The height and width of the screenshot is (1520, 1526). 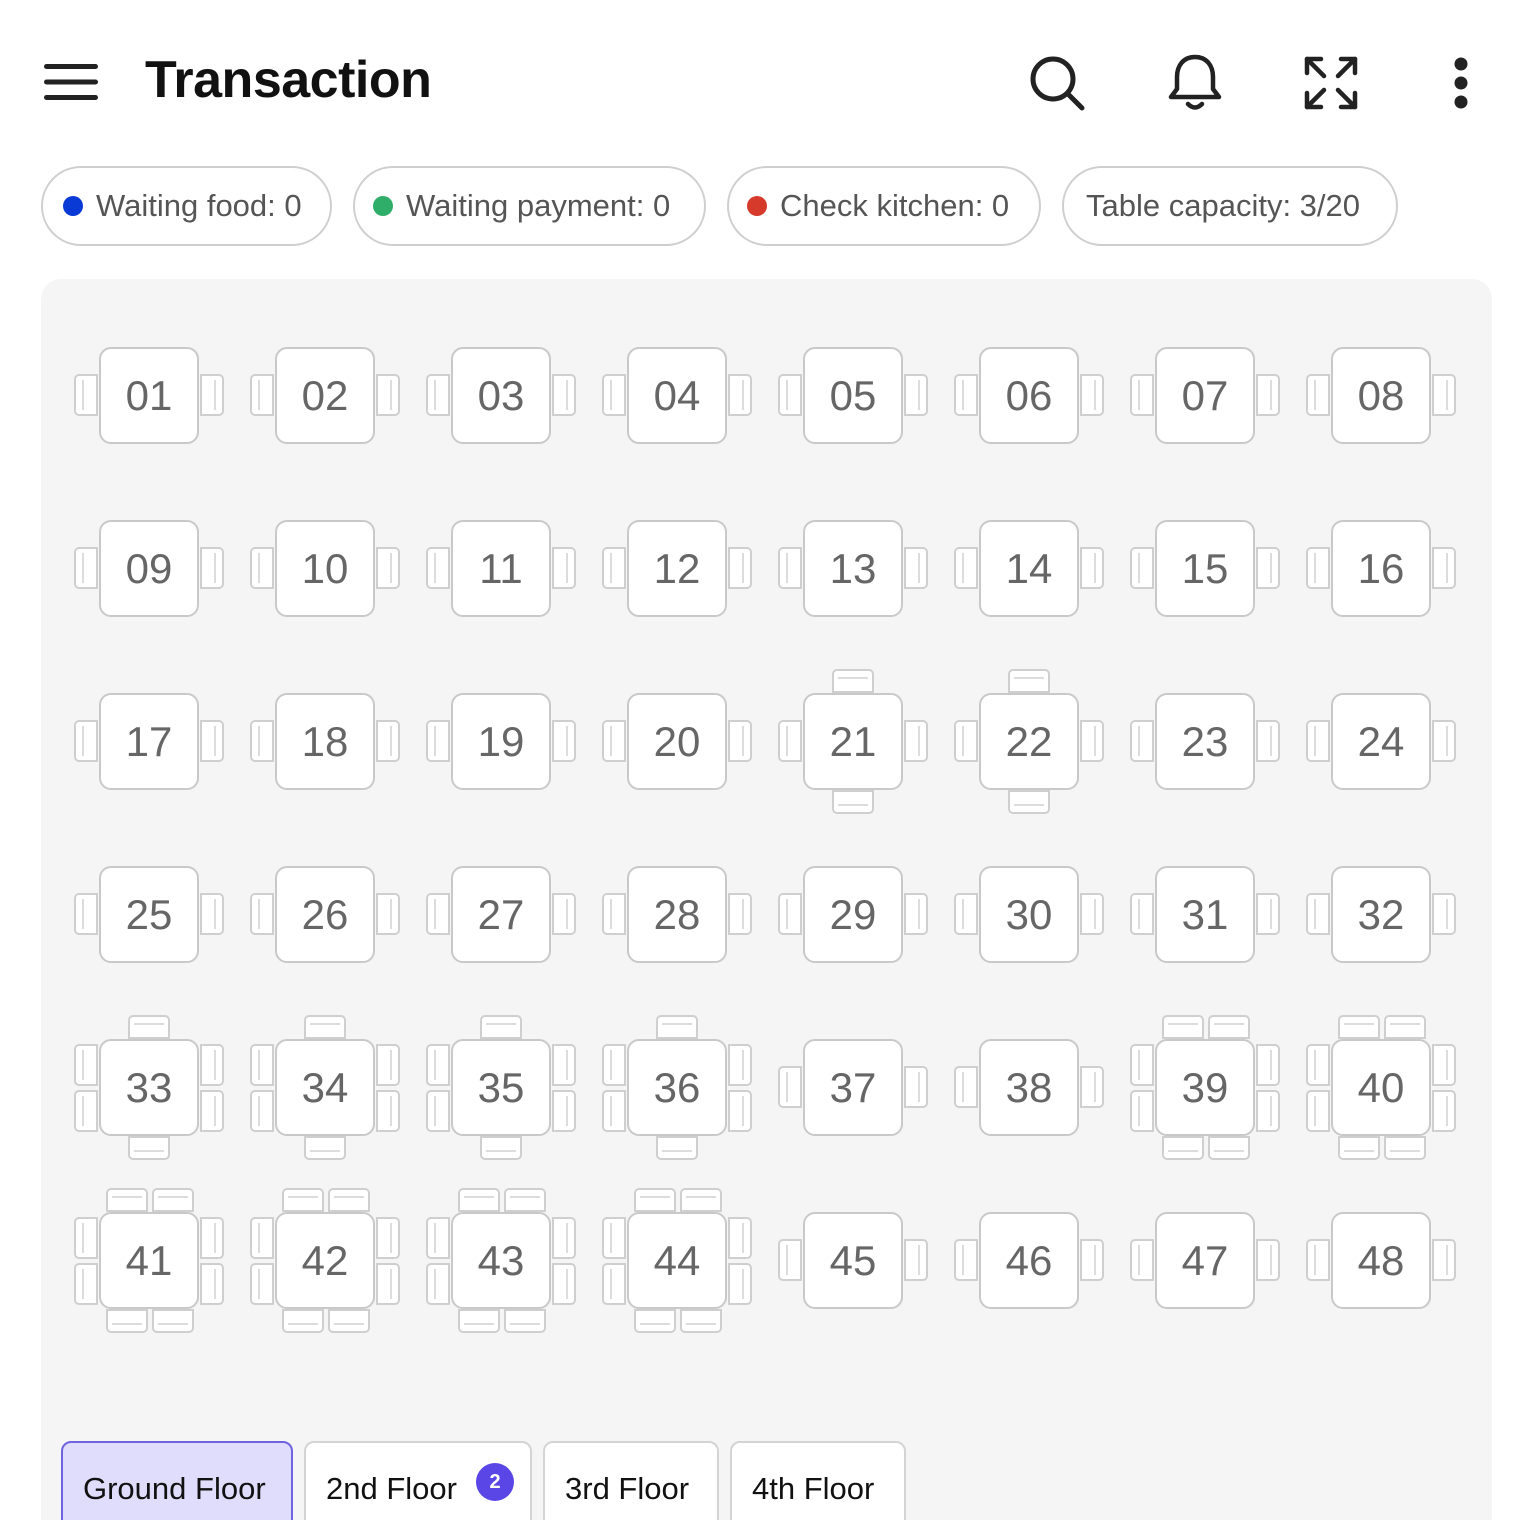 I want to click on table-12: 12, so click(x=677, y=570).